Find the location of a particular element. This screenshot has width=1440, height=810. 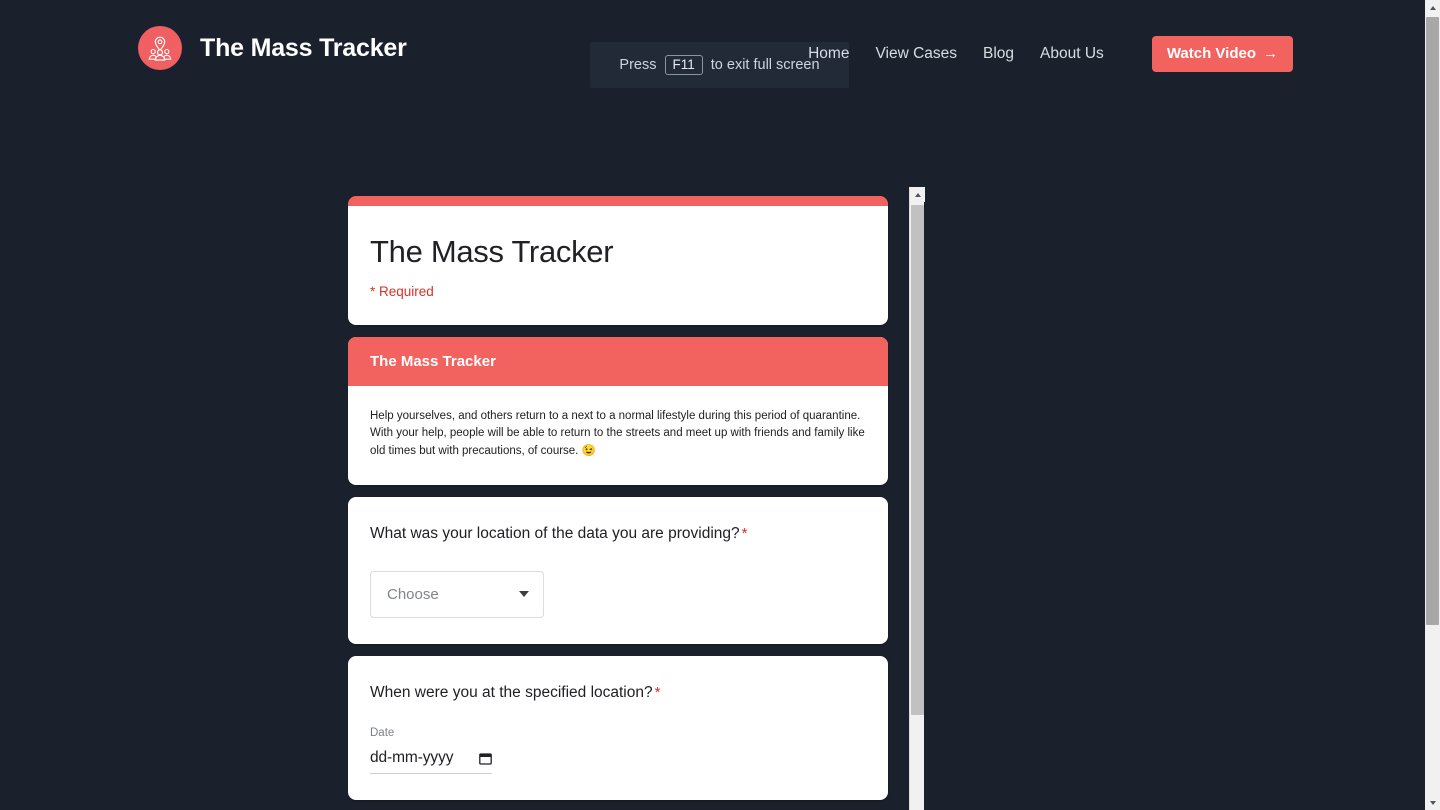

brand-logo-group: The Mass Tracker is located at coordinates (272, 48).